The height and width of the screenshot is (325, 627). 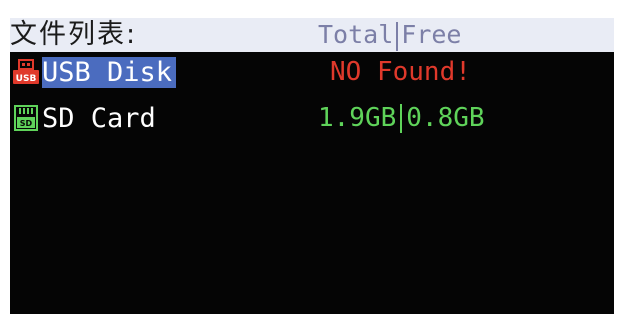 I want to click on file-list-title: 文件列表:, so click(x=74, y=34).